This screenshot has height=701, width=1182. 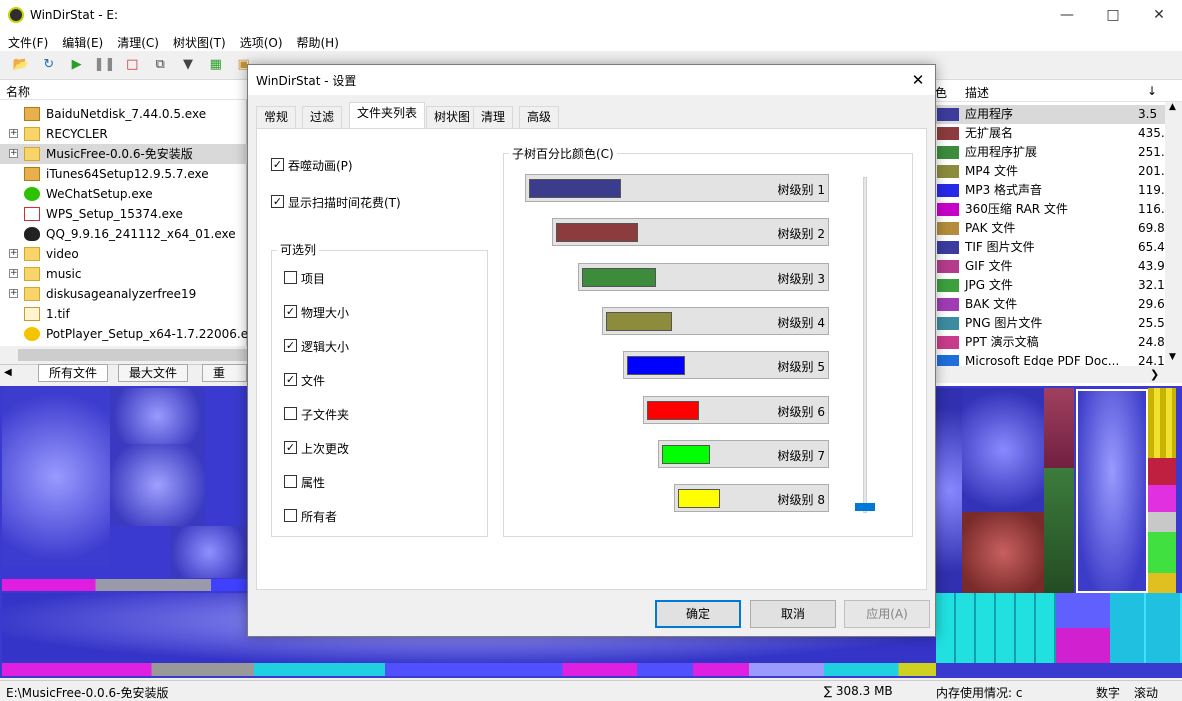 I want to click on apply-button: 应用(A), so click(x=887, y=614).